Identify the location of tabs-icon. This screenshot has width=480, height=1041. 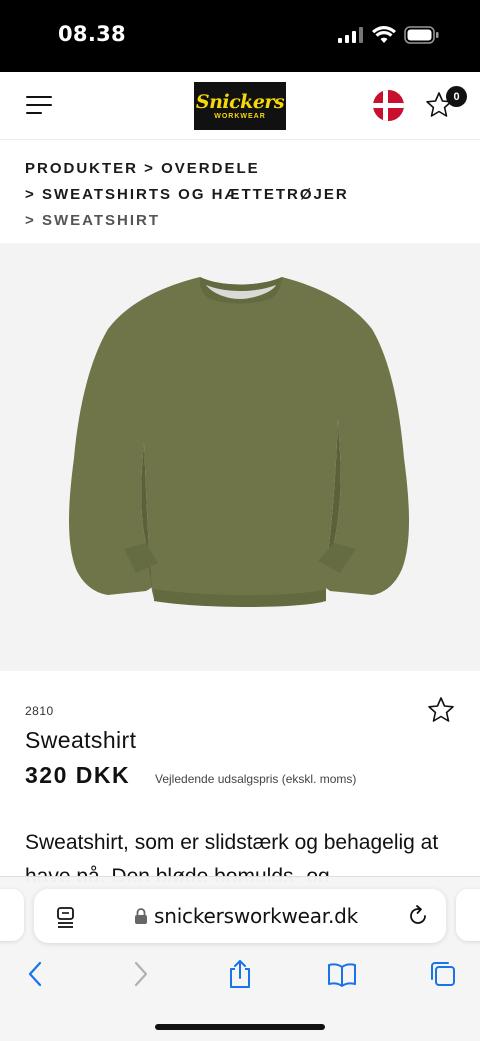
(443, 974).